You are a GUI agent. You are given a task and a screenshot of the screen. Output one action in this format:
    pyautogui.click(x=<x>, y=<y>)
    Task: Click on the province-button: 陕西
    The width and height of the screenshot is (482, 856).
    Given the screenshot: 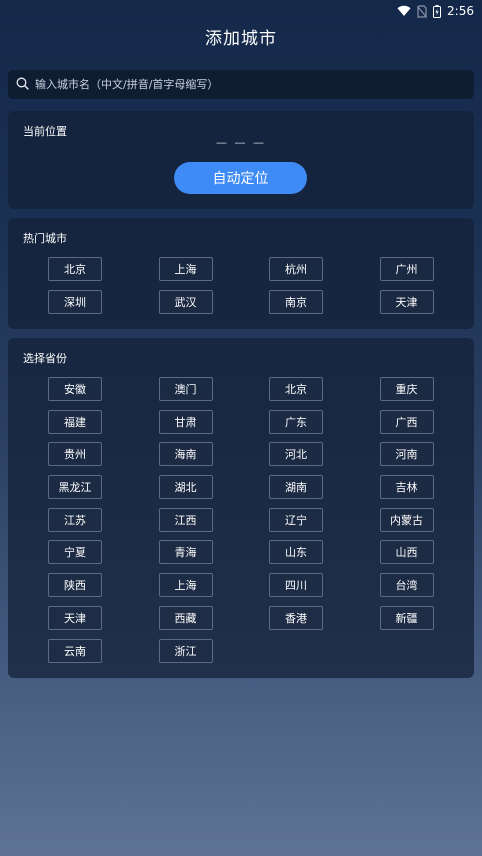 What is the action you would take?
    pyautogui.click(x=75, y=585)
    